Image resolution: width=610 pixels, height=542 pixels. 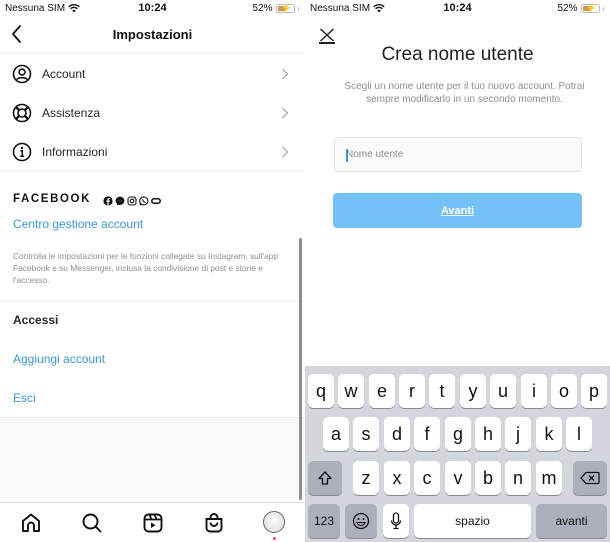 I want to click on reels-icon, so click(x=153, y=523).